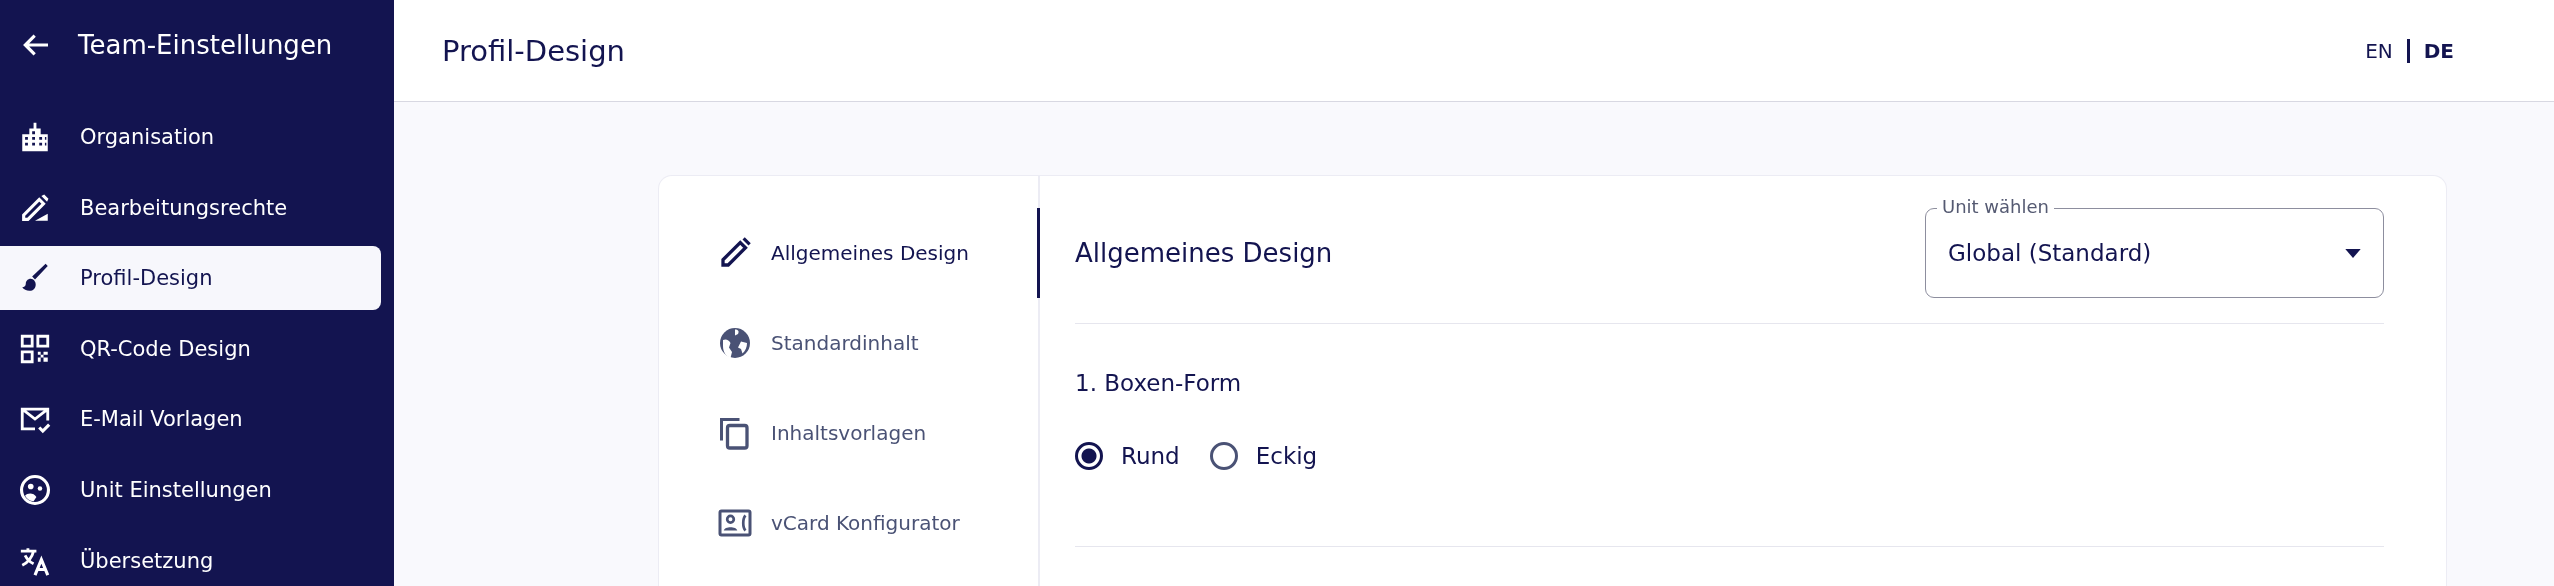  Describe the element at coordinates (190, 137) in the screenshot. I see `sidebar-item: Organisation` at that location.